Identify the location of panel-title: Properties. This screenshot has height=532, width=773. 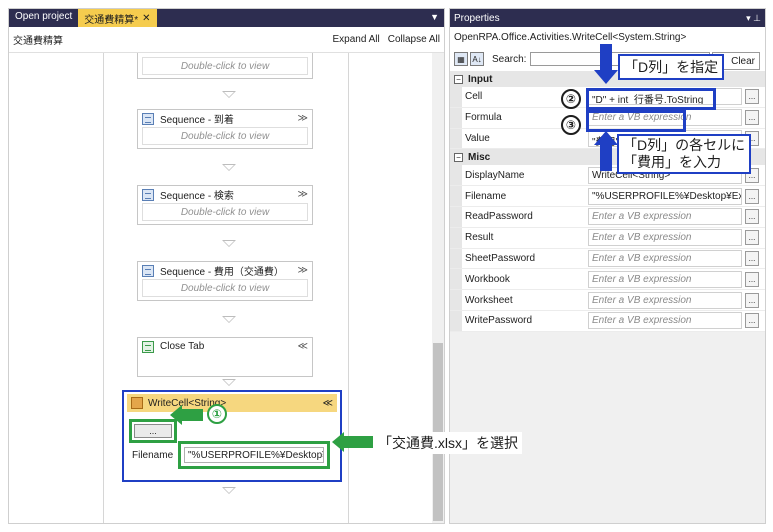
(477, 18).